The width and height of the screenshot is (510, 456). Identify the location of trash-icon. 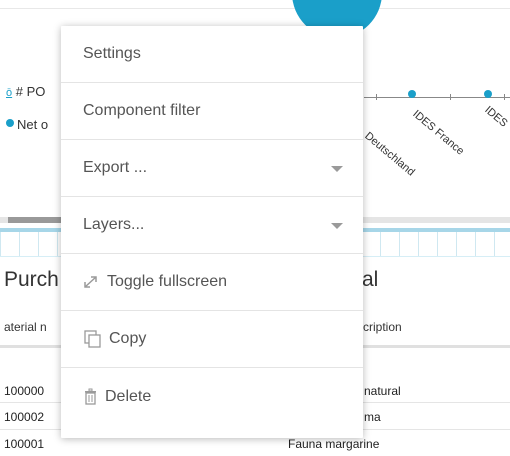
(91, 397).